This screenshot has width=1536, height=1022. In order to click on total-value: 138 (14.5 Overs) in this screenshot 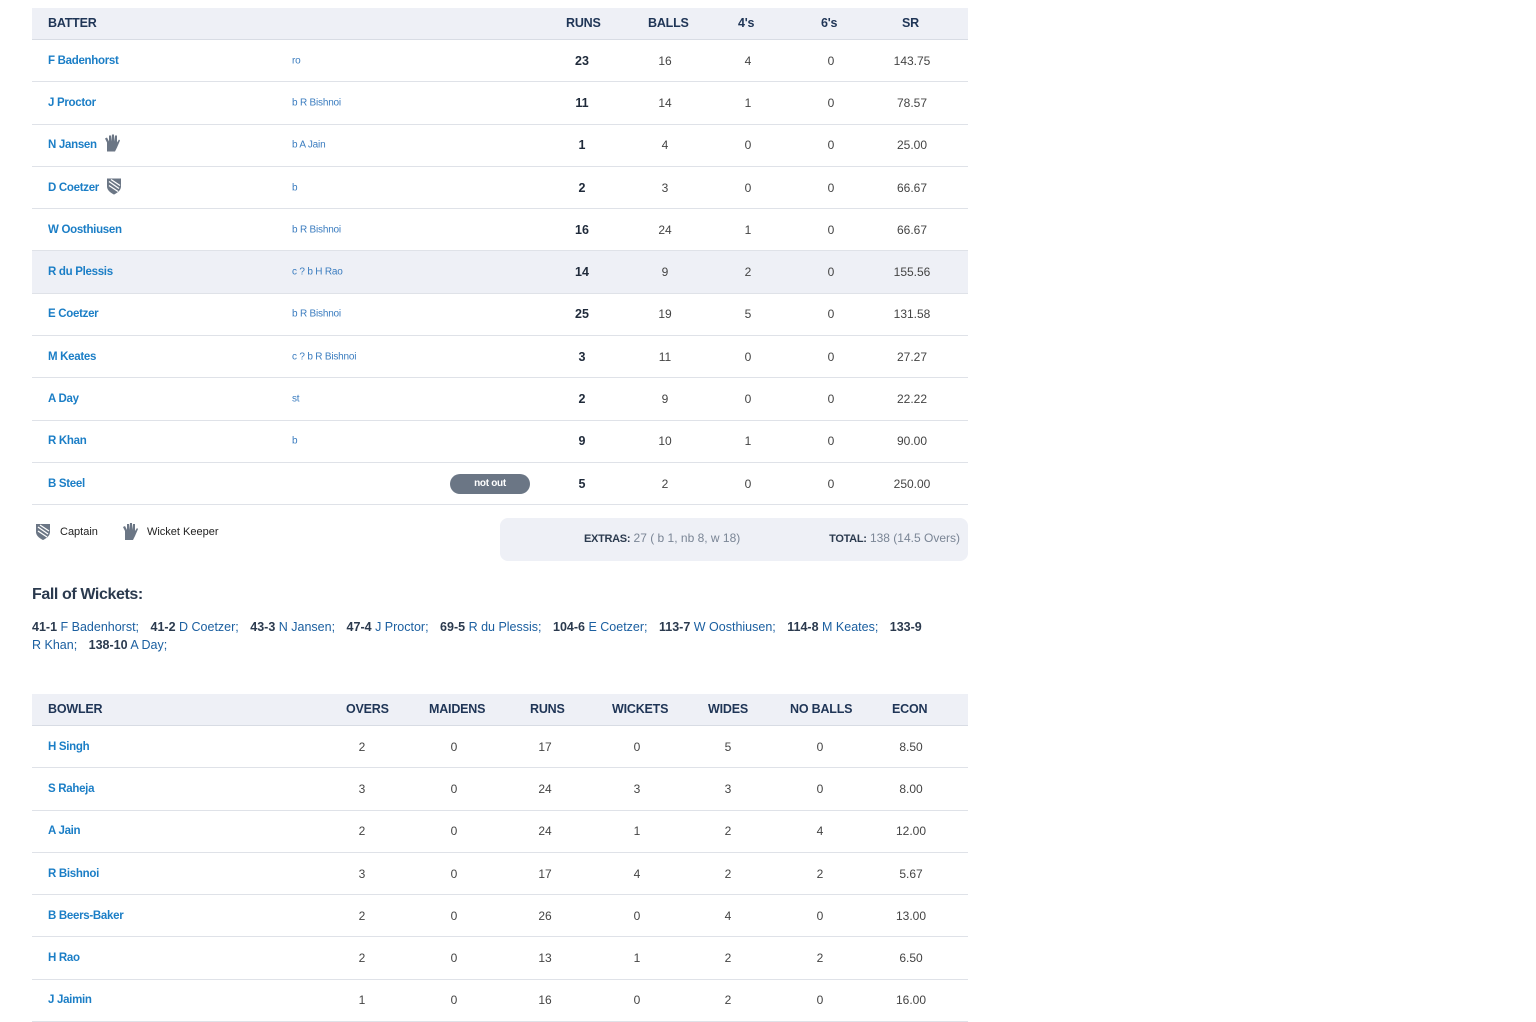, I will do `click(914, 538)`.